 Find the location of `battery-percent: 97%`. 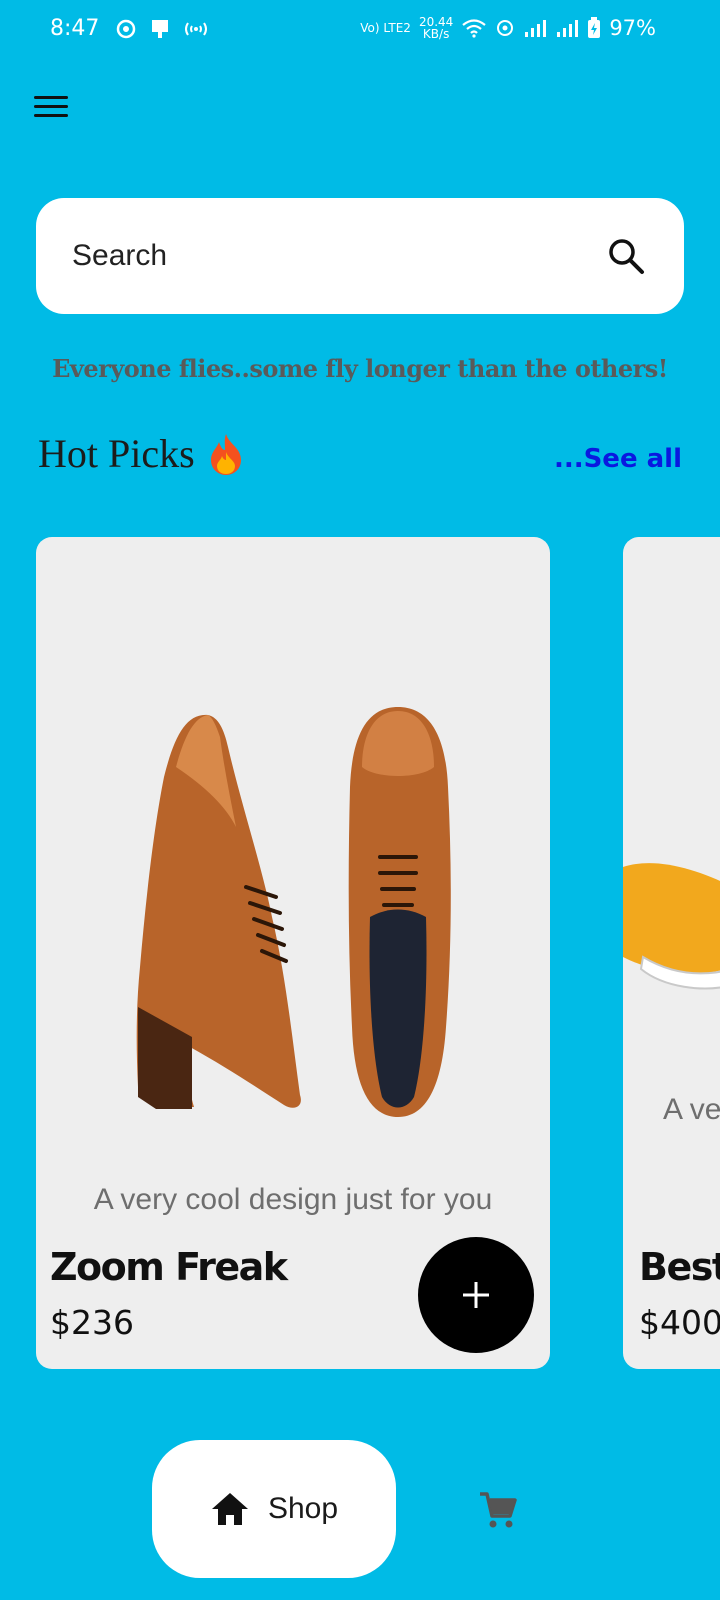

battery-percent: 97% is located at coordinates (632, 28).